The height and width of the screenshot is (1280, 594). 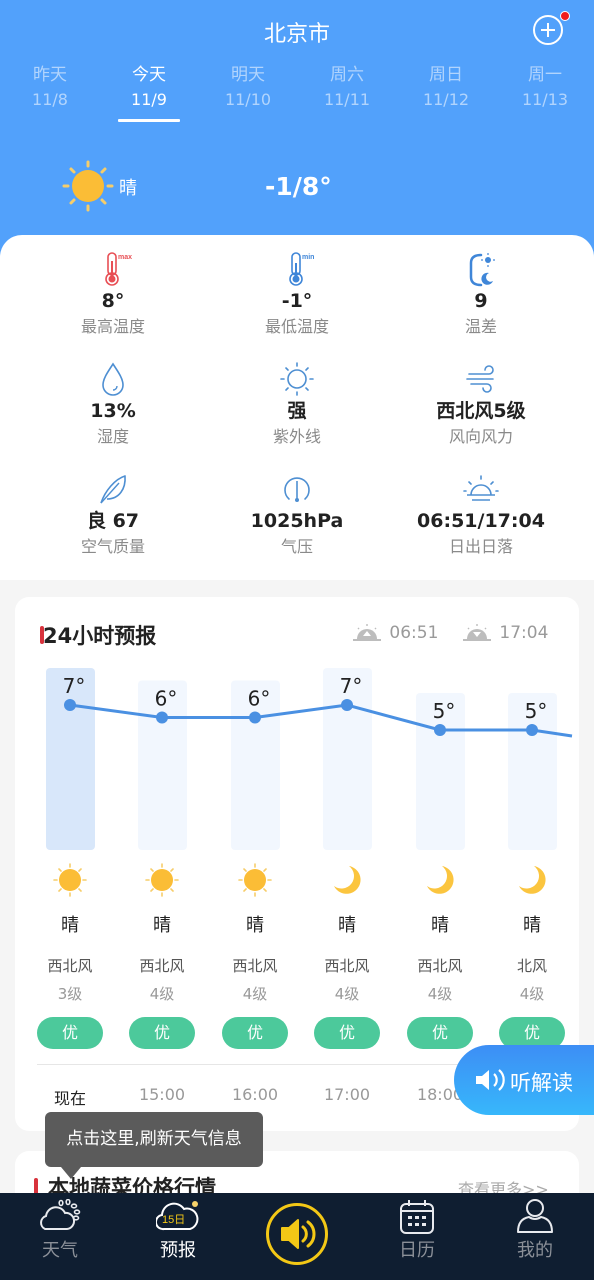 What do you see at coordinates (128, 188) in the screenshot?
I see `current-condition: 晴` at bounding box center [128, 188].